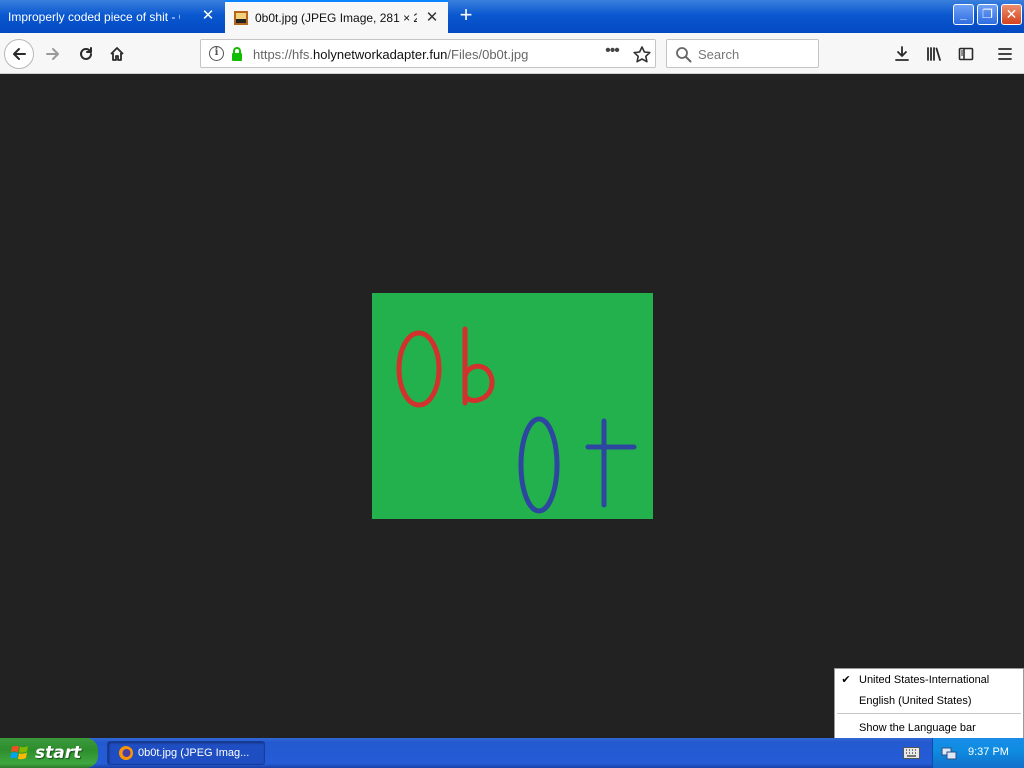  Describe the element at coordinates (719, 54) in the screenshot. I see `search-placeholder: Search` at that location.